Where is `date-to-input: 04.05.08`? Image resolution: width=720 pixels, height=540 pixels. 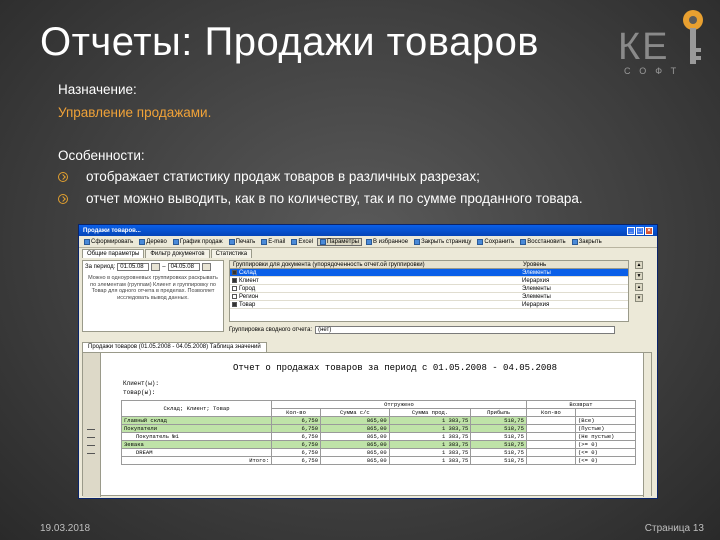 date-to-input: 04.05.08 is located at coordinates (183, 267).